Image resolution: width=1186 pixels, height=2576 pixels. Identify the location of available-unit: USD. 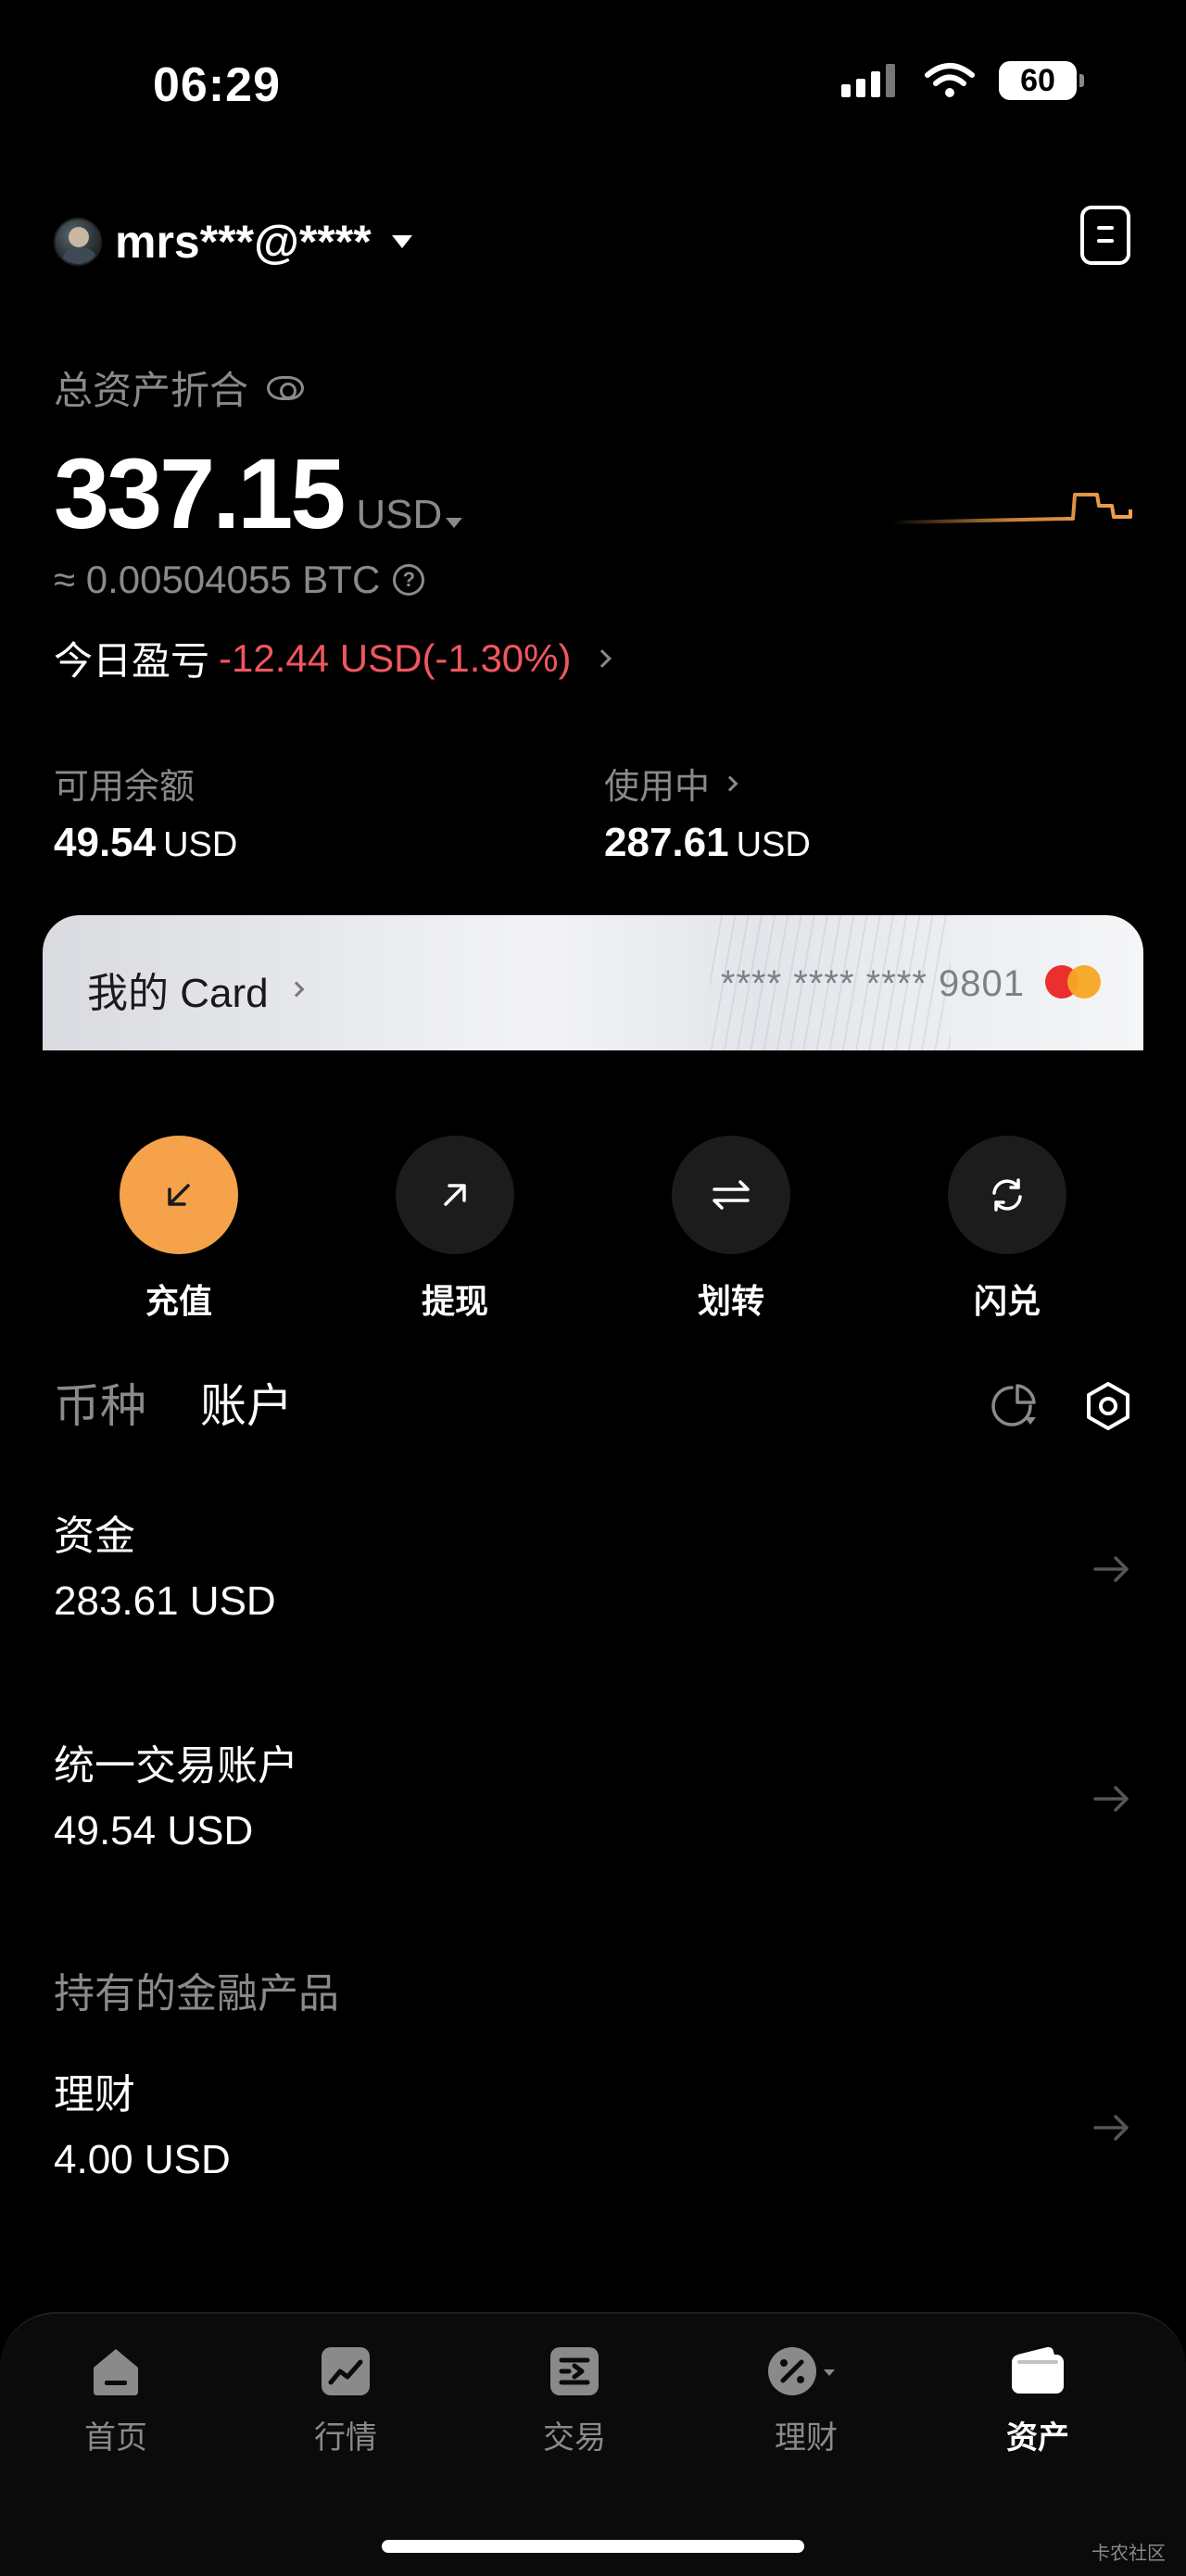
(200, 844).